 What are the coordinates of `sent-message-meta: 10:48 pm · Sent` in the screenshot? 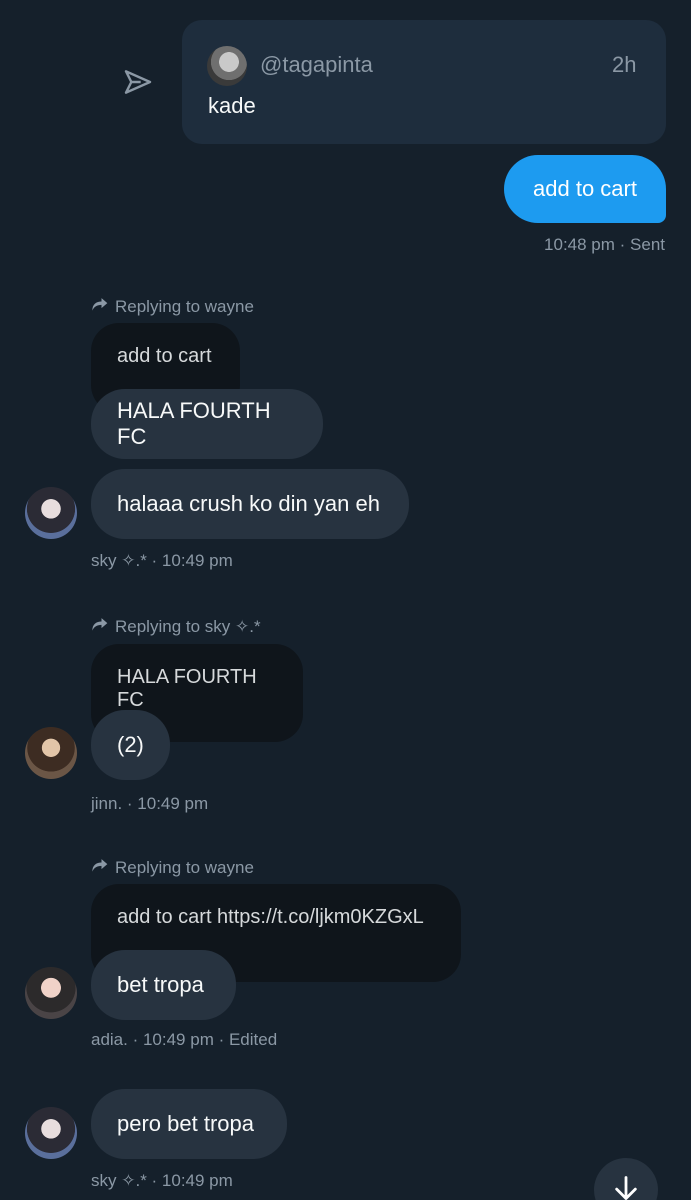 It's located at (604, 244).